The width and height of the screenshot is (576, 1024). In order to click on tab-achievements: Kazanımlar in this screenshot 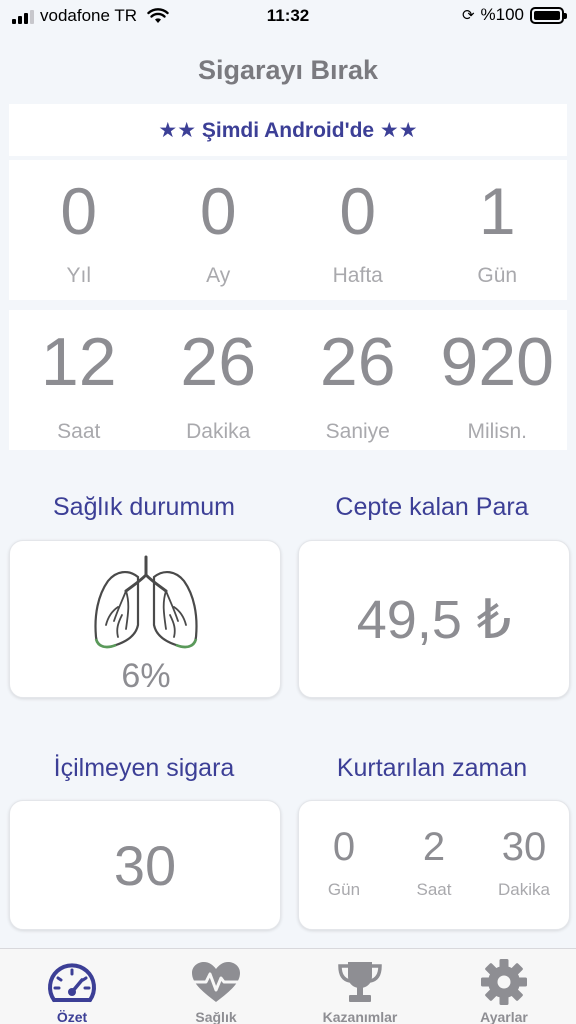, I will do `click(360, 986)`.